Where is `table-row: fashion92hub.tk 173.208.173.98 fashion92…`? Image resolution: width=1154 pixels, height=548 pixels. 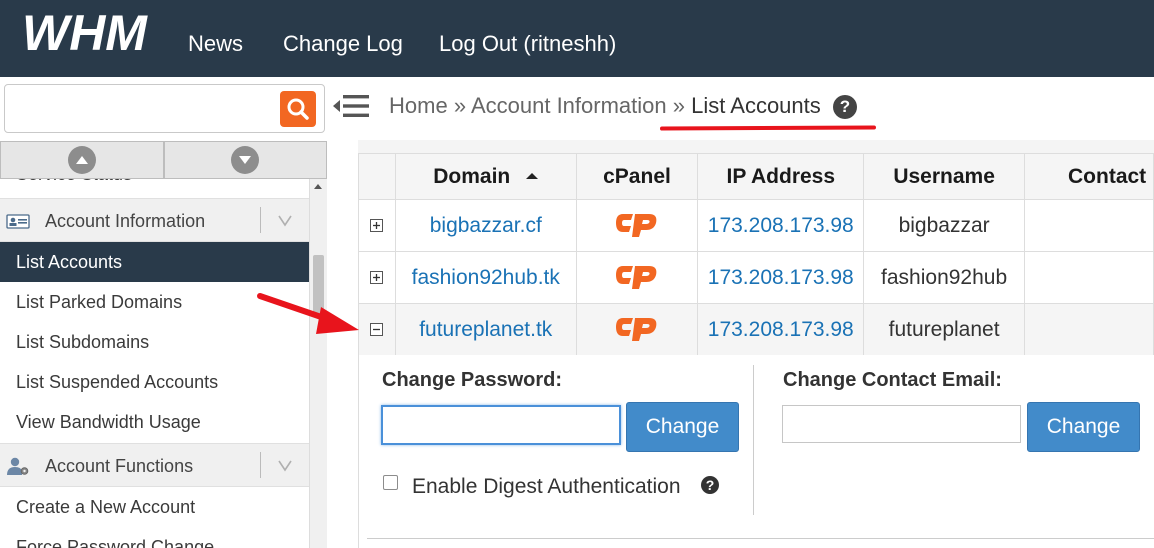 table-row: fashion92hub.tk 173.208.173.98 fashion92… is located at coordinates (756, 277).